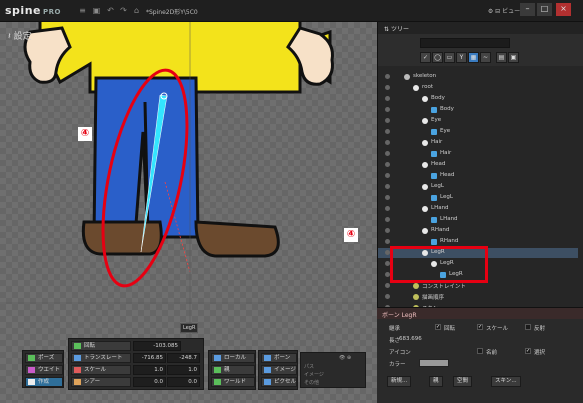 The image size is (583, 403). I want to click on tree-item-label: skeleton, so click(425, 76).